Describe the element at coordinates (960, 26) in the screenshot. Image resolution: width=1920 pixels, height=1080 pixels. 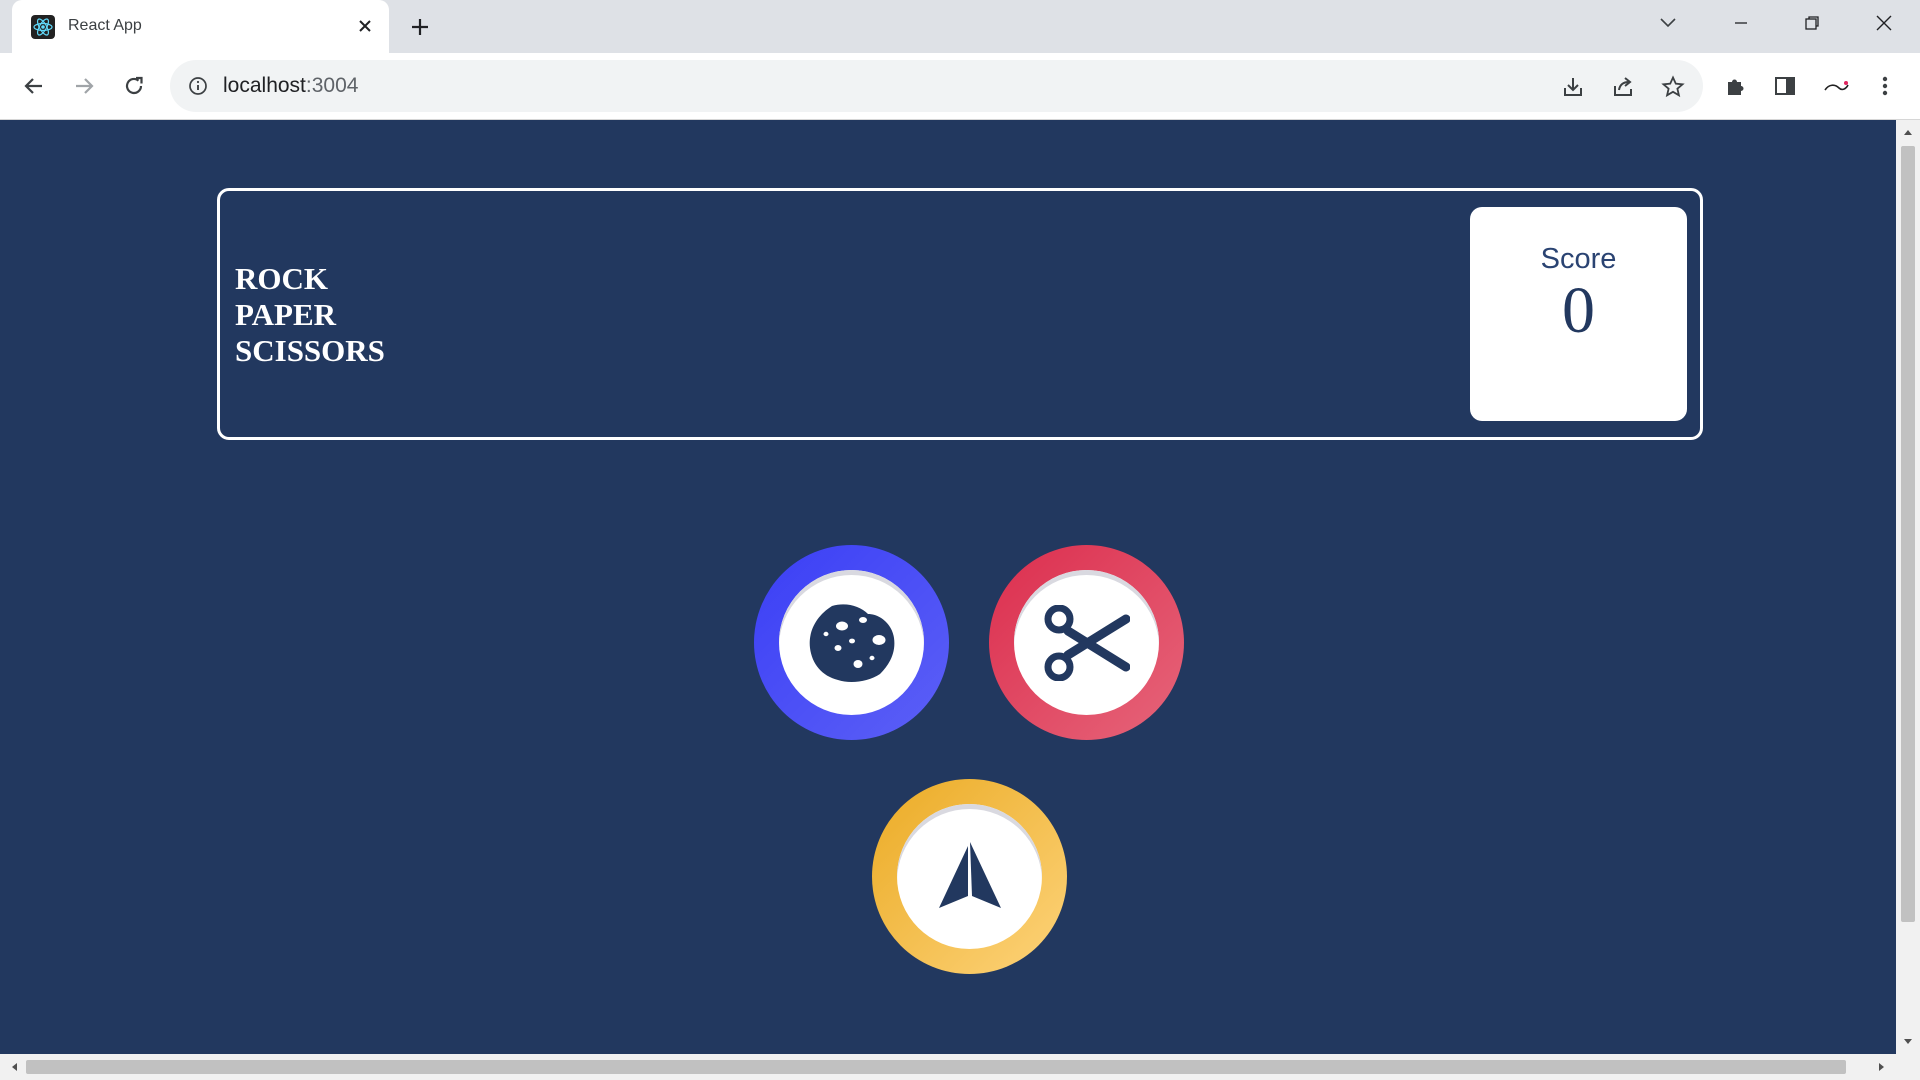
I see `tab-strip: React App` at that location.